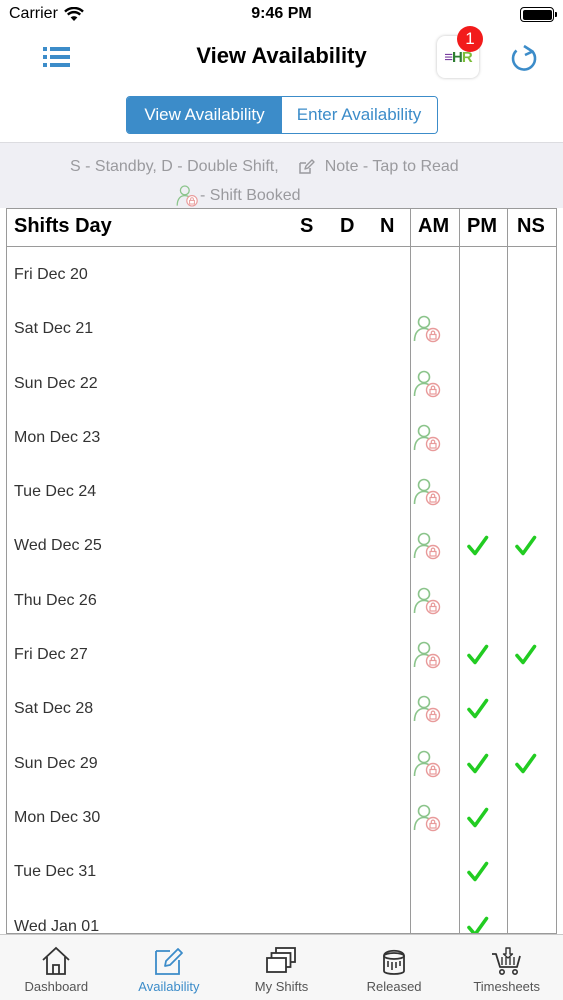 The image size is (563, 1000). What do you see at coordinates (58, 546) in the screenshot?
I see `row-day-label: Wed Dec 25` at bounding box center [58, 546].